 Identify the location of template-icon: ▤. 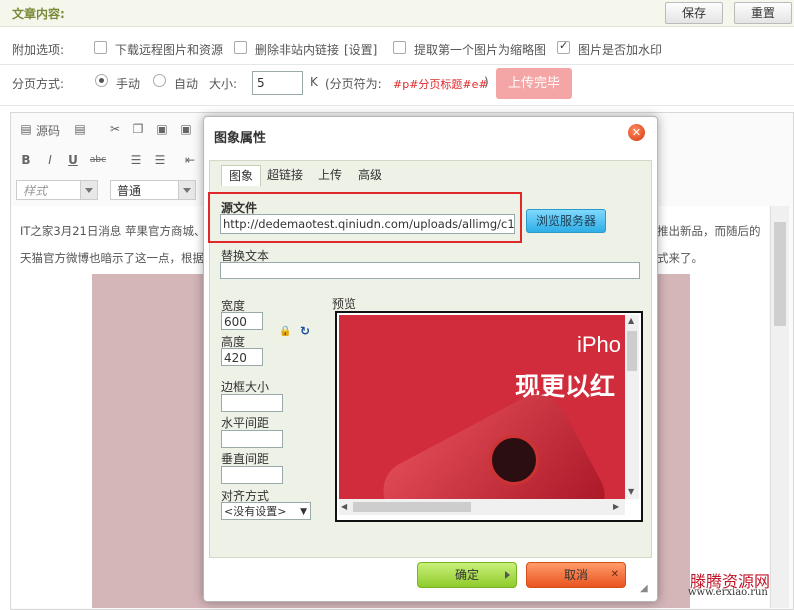
(80, 129).